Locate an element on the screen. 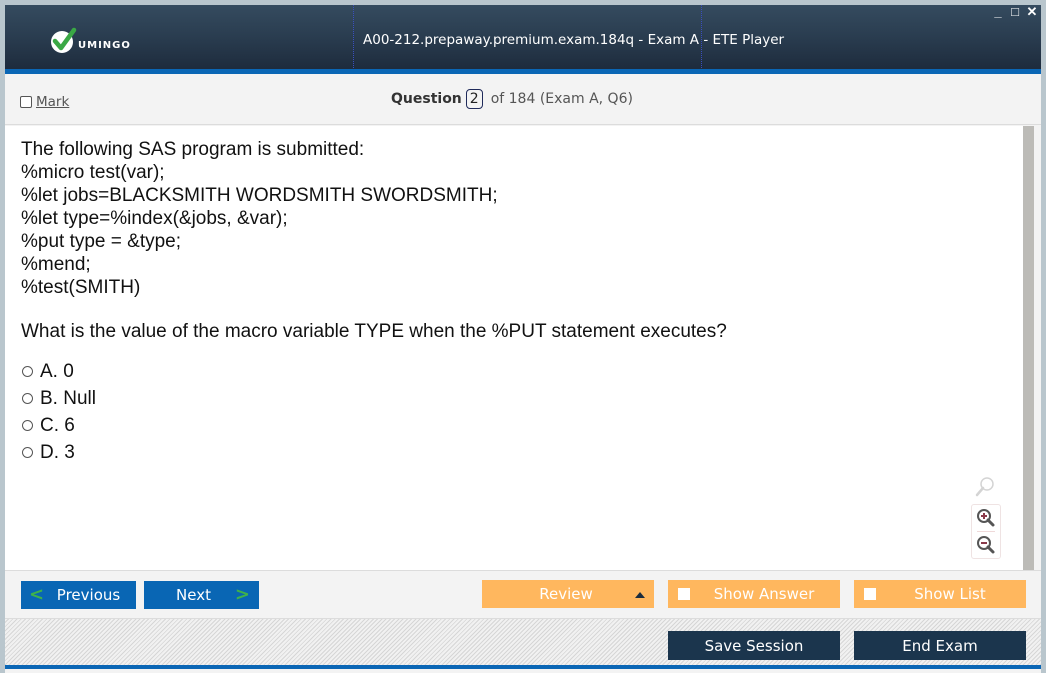 The width and height of the screenshot is (1046, 673). option-label: C. 6 is located at coordinates (57, 425).